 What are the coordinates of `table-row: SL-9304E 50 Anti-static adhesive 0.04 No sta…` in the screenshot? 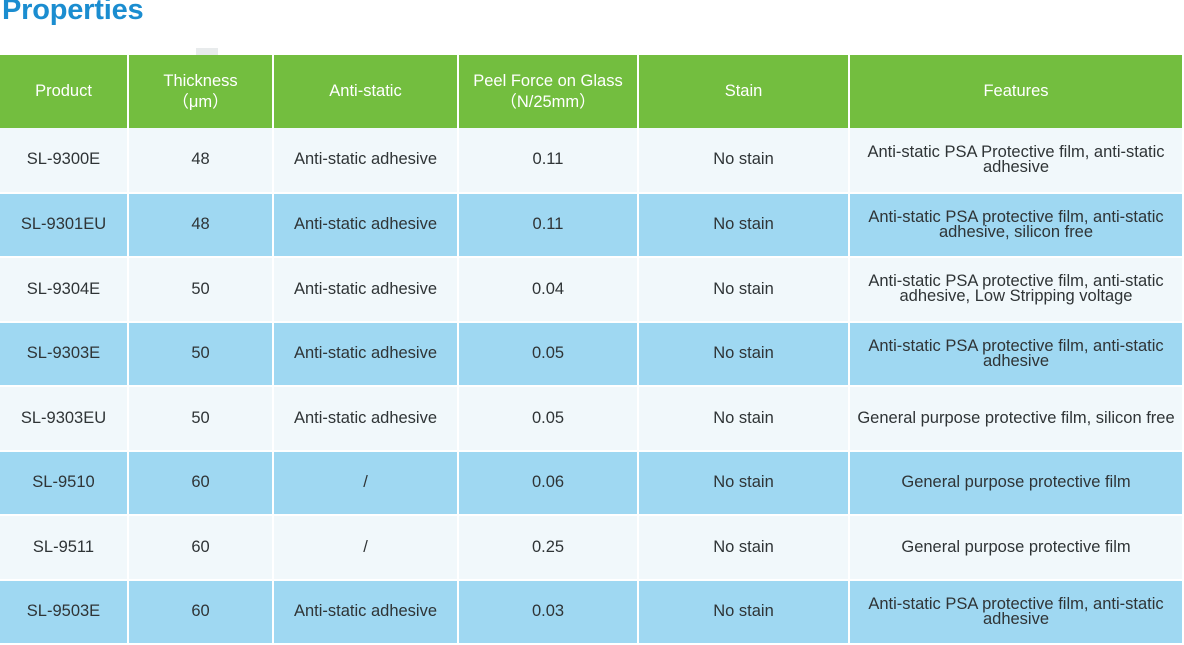 It's located at (591, 290).